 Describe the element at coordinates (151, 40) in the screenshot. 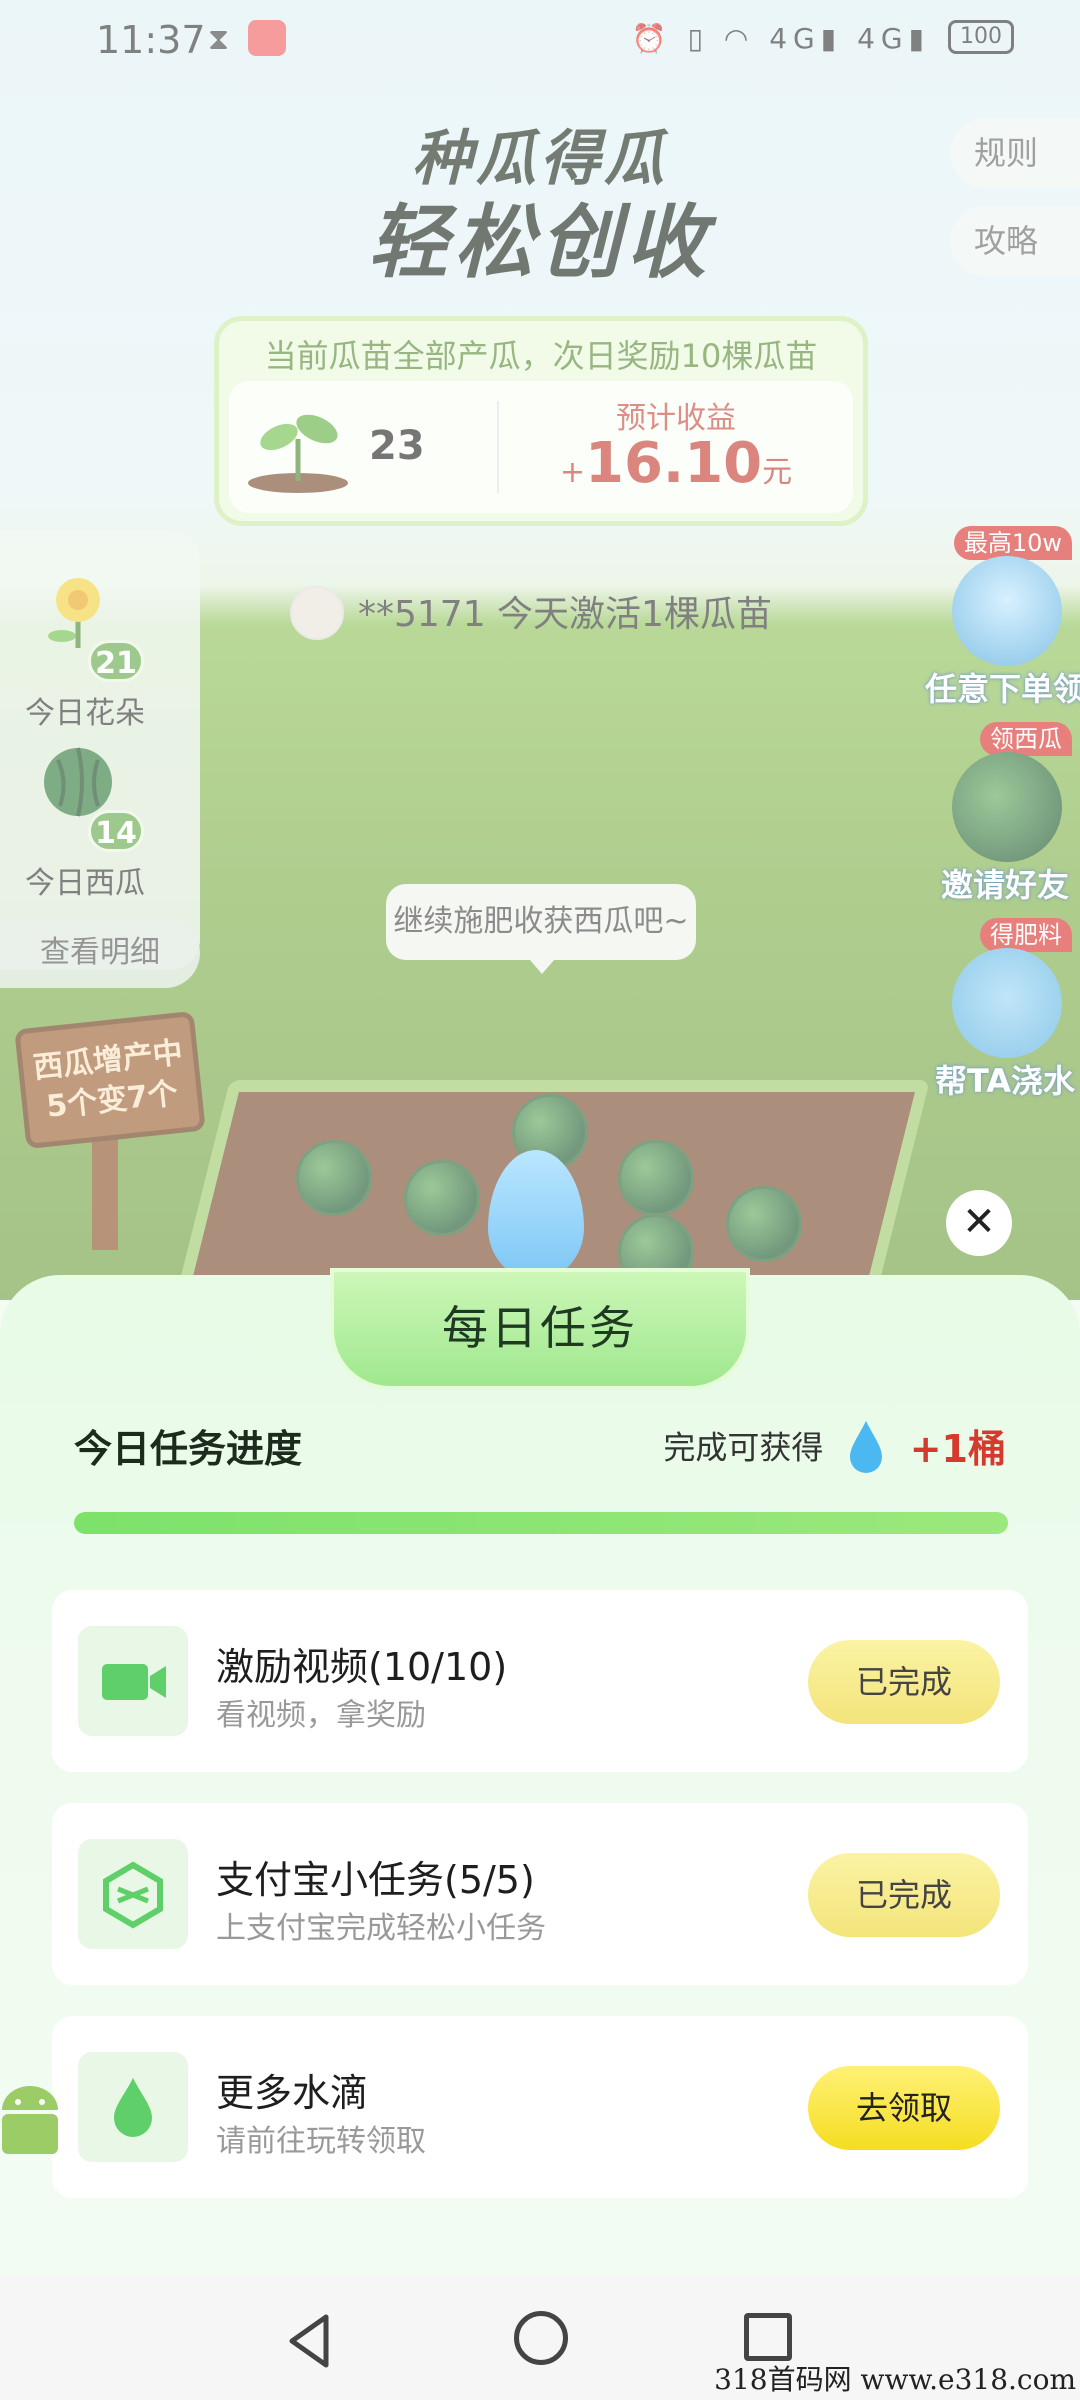

I see `status-time: 11:37` at that location.